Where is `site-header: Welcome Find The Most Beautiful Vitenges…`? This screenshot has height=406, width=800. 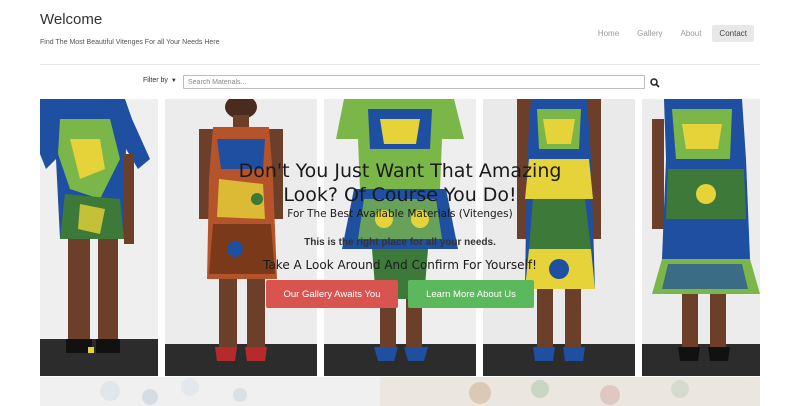
site-header: Welcome Find The Most Beautiful Vitenges… is located at coordinates (400, 32).